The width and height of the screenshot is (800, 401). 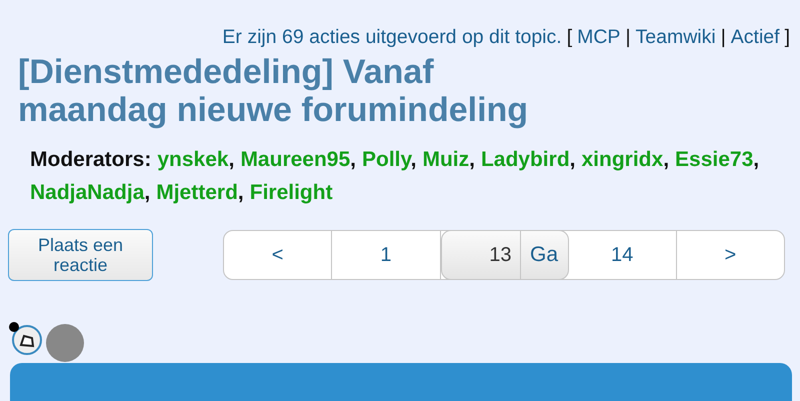 What do you see at coordinates (787, 37) in the screenshot?
I see `bracket: ]` at bounding box center [787, 37].